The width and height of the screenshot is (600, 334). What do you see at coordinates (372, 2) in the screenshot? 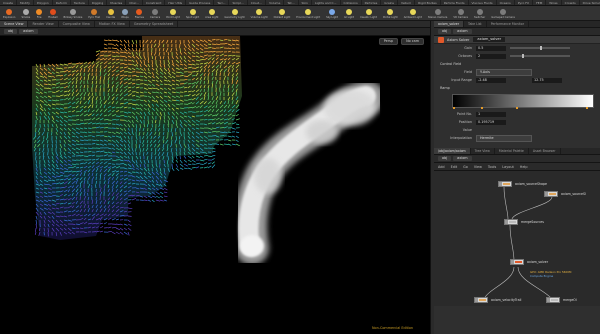
I see `shelf-tab: Particles` at bounding box center [372, 2].